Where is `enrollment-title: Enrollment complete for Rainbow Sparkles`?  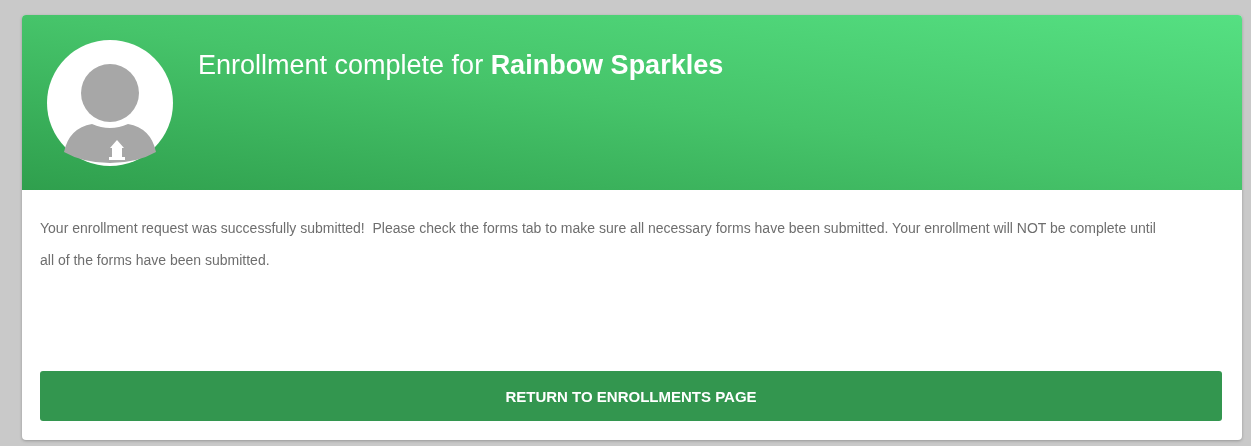 enrollment-title: Enrollment complete for Rainbow Sparkles is located at coordinates (461, 65).